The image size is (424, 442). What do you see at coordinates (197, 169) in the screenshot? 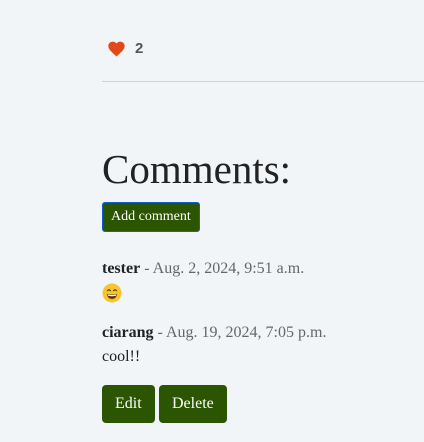
I see `comments-heading: Comments:` at bounding box center [197, 169].